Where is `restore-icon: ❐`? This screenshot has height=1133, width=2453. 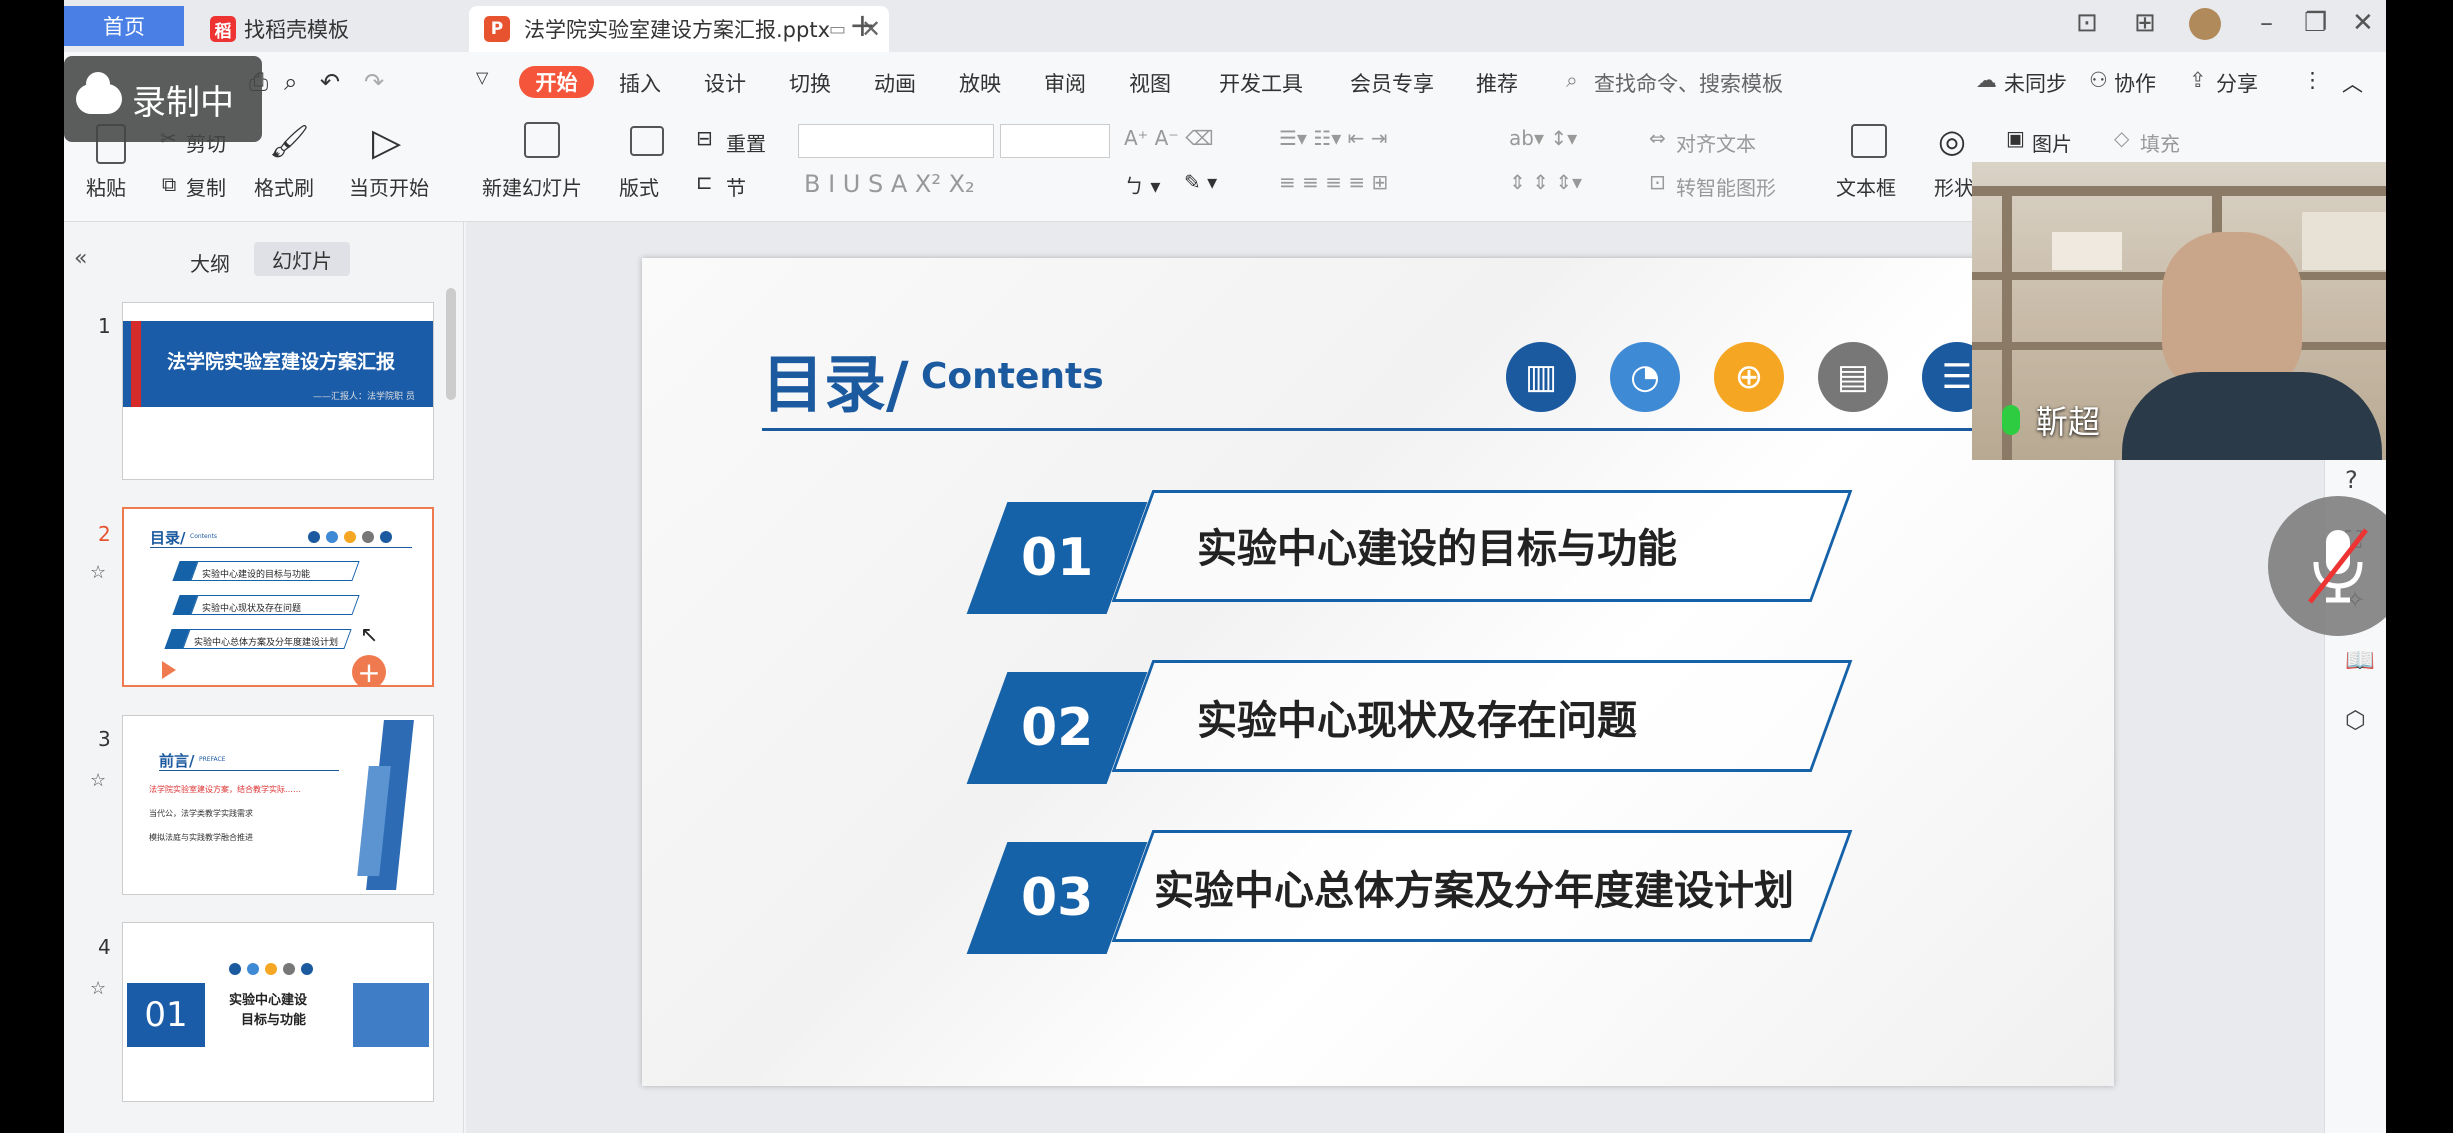 restore-icon: ❐ is located at coordinates (2315, 23).